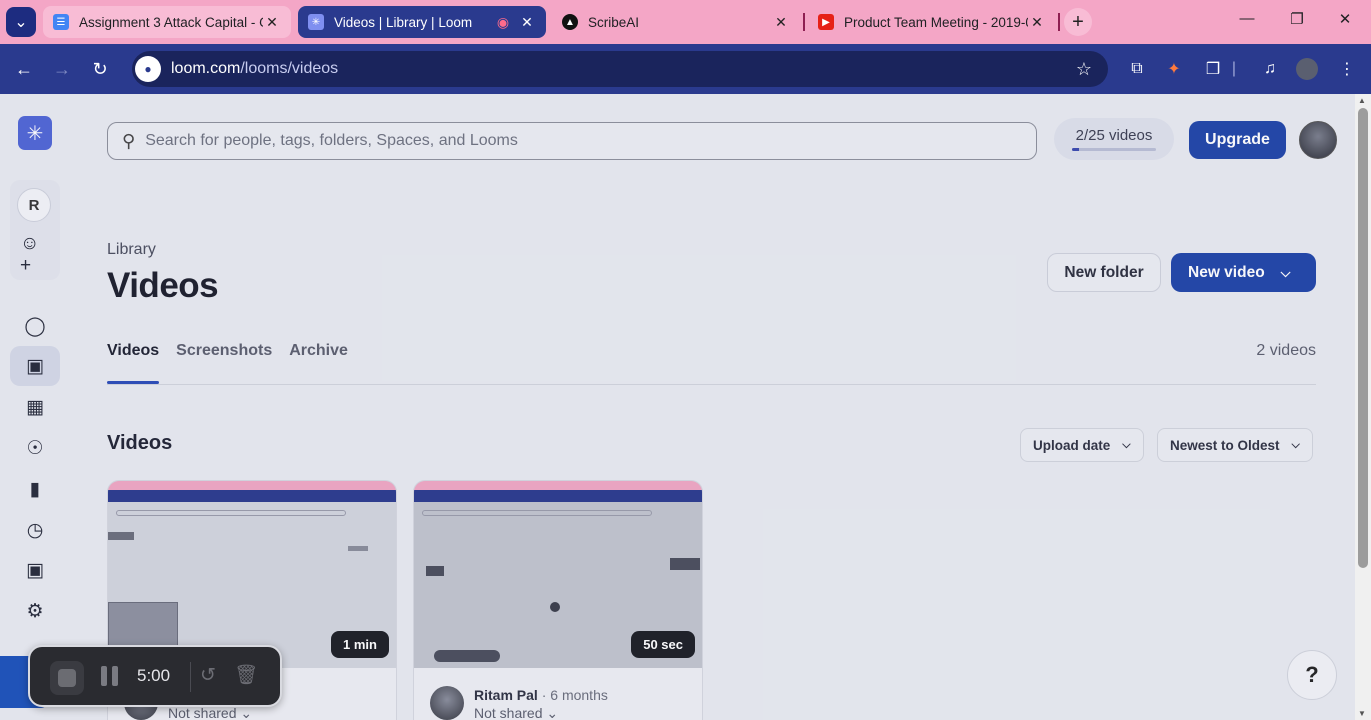 This screenshot has width=1371, height=720. I want to click on library-tabs: Videos Screenshots Archive, so click(236, 363).